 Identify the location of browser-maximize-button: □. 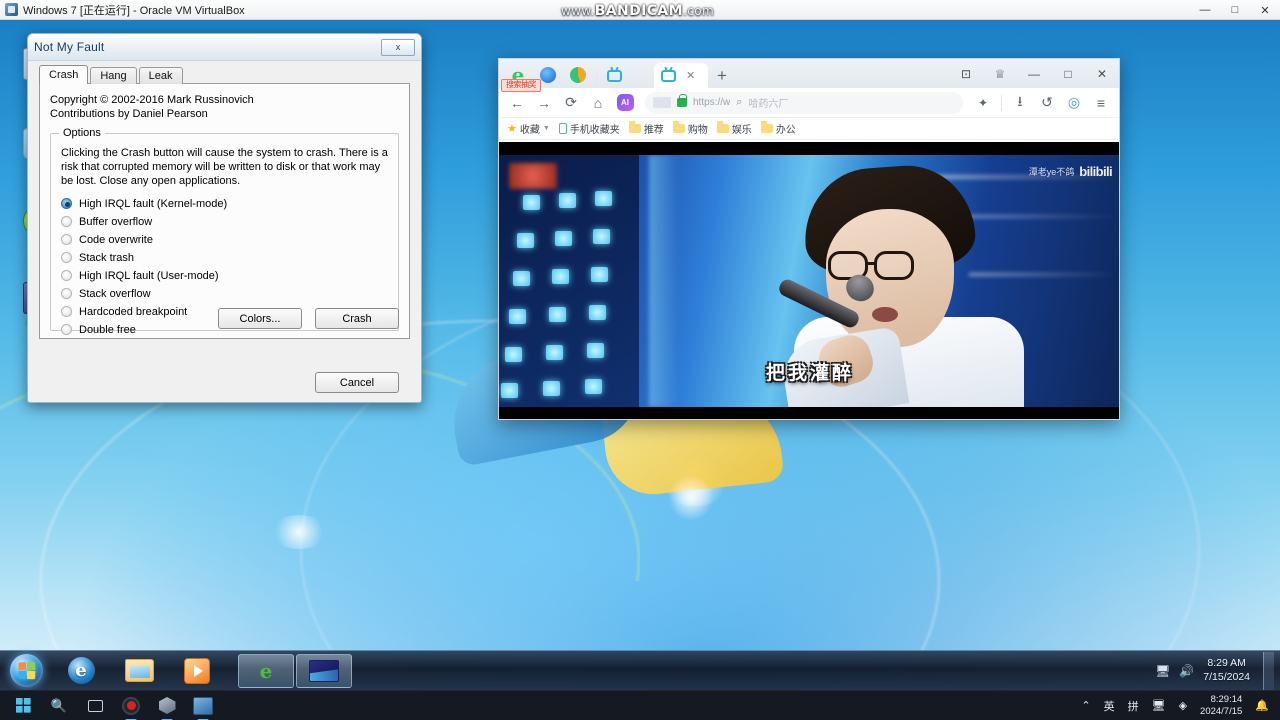
(1068, 73).